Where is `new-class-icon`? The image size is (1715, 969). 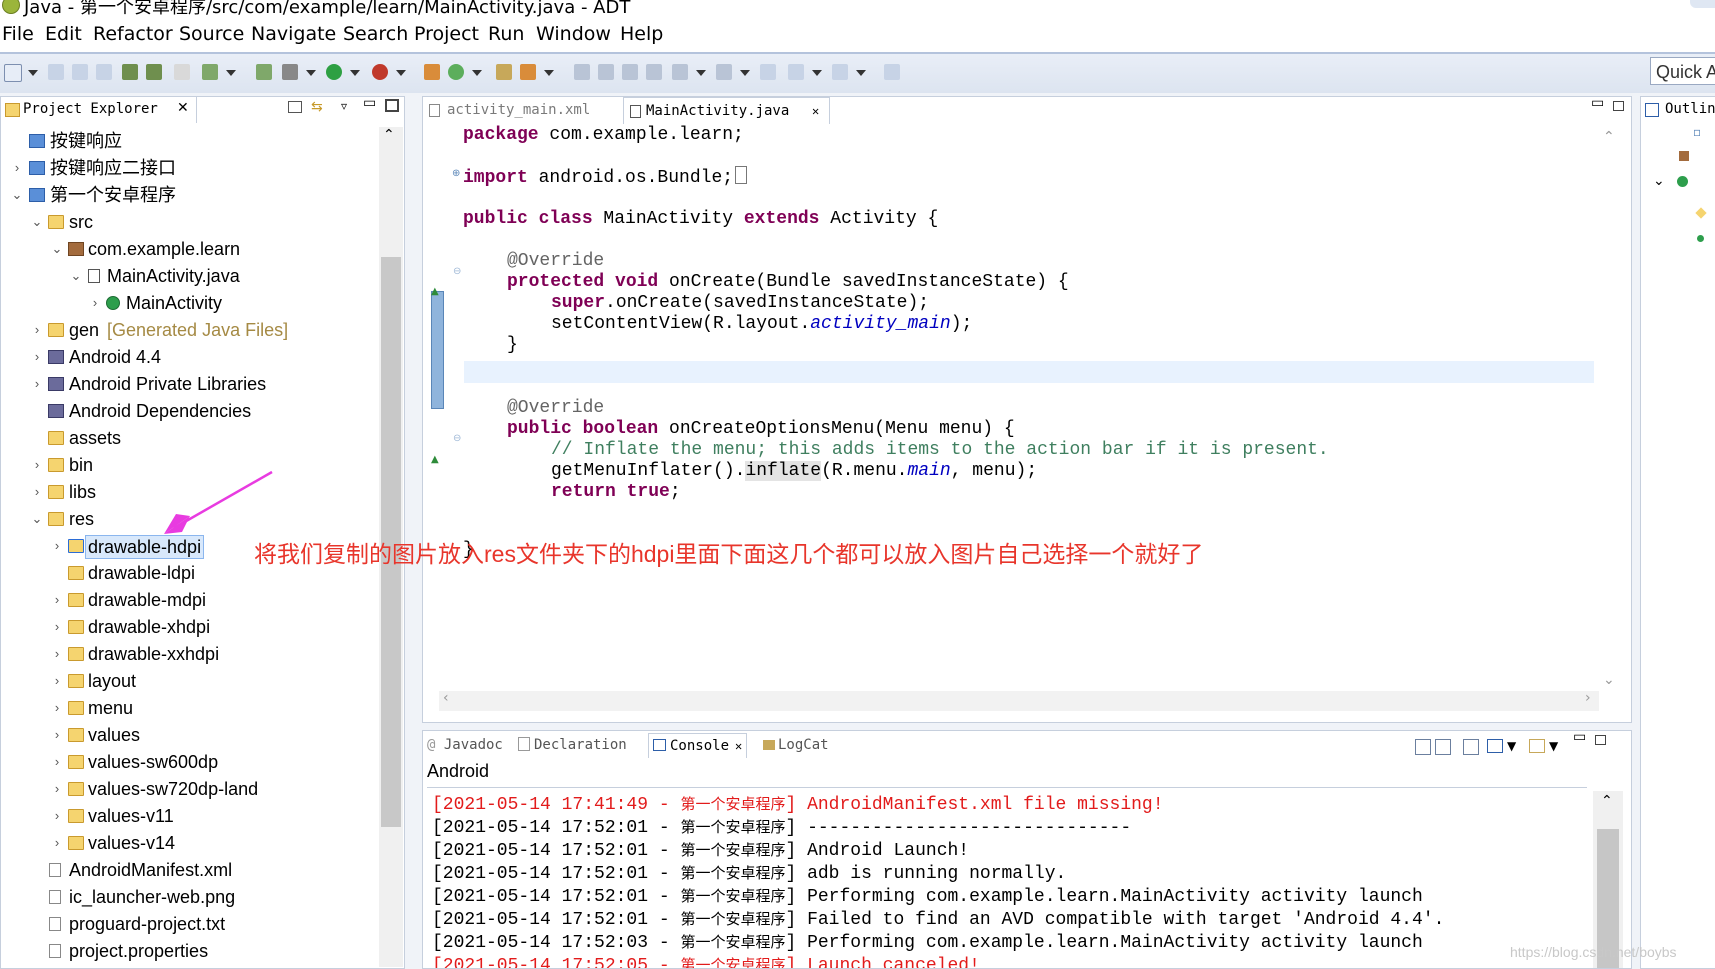
new-class-icon is located at coordinates (456, 72).